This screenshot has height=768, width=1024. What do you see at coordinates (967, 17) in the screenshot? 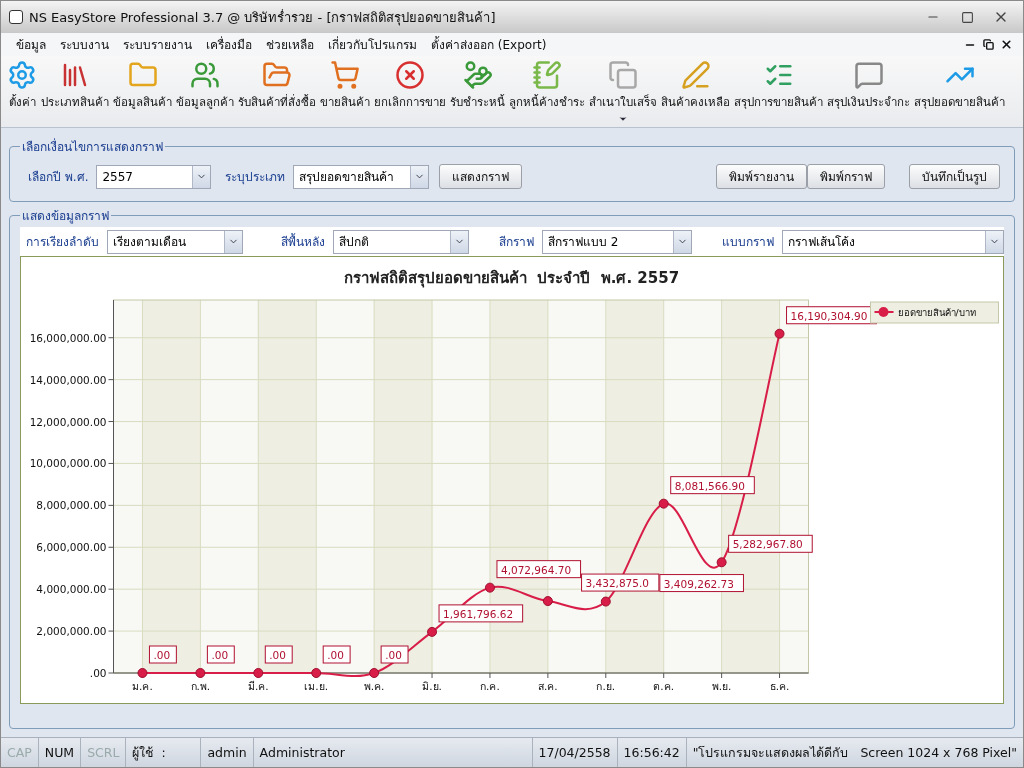
I see `maximize-icon` at bounding box center [967, 17].